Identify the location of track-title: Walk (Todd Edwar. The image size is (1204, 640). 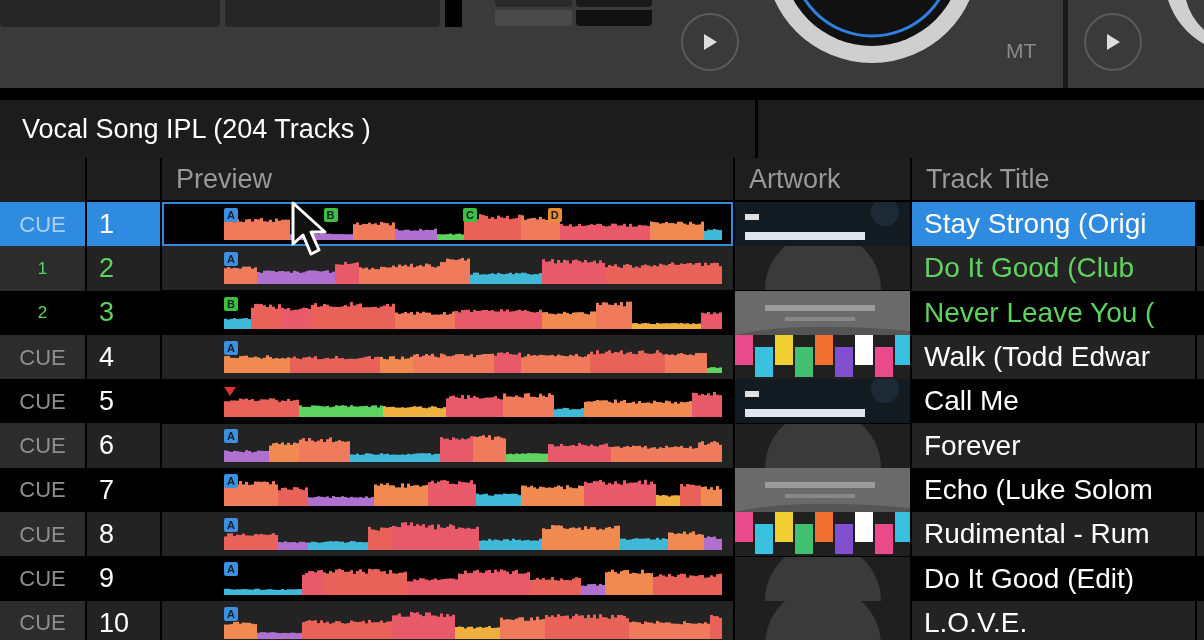
(1058, 357).